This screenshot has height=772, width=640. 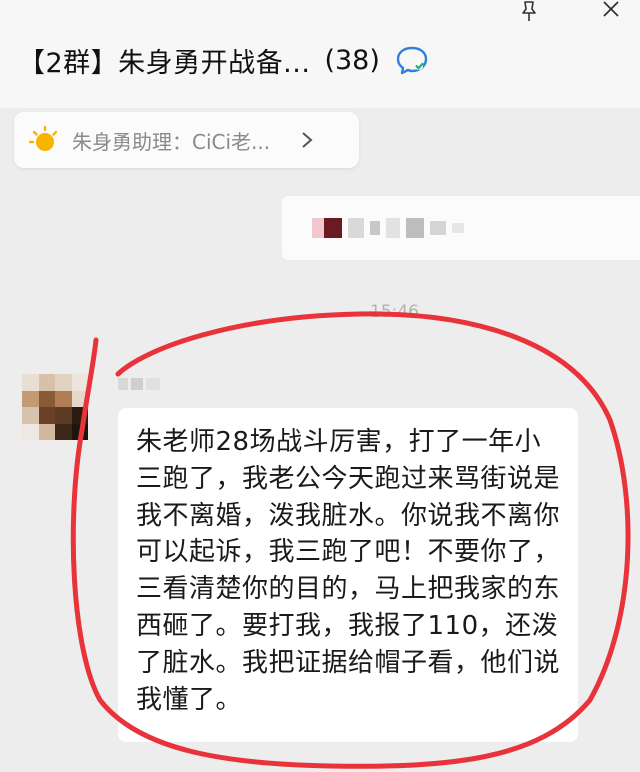 I want to click on chat-header: 【2群】朱身勇开战备... (38), so click(x=224, y=60).